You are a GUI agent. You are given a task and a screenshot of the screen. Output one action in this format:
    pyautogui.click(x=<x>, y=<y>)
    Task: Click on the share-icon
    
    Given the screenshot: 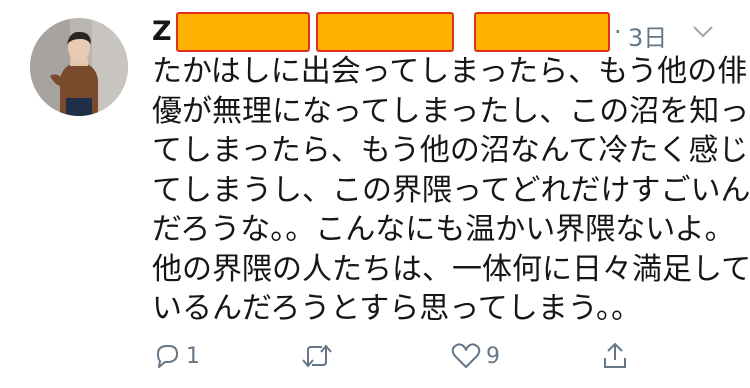 What is the action you would take?
    pyautogui.click(x=615, y=356)
    